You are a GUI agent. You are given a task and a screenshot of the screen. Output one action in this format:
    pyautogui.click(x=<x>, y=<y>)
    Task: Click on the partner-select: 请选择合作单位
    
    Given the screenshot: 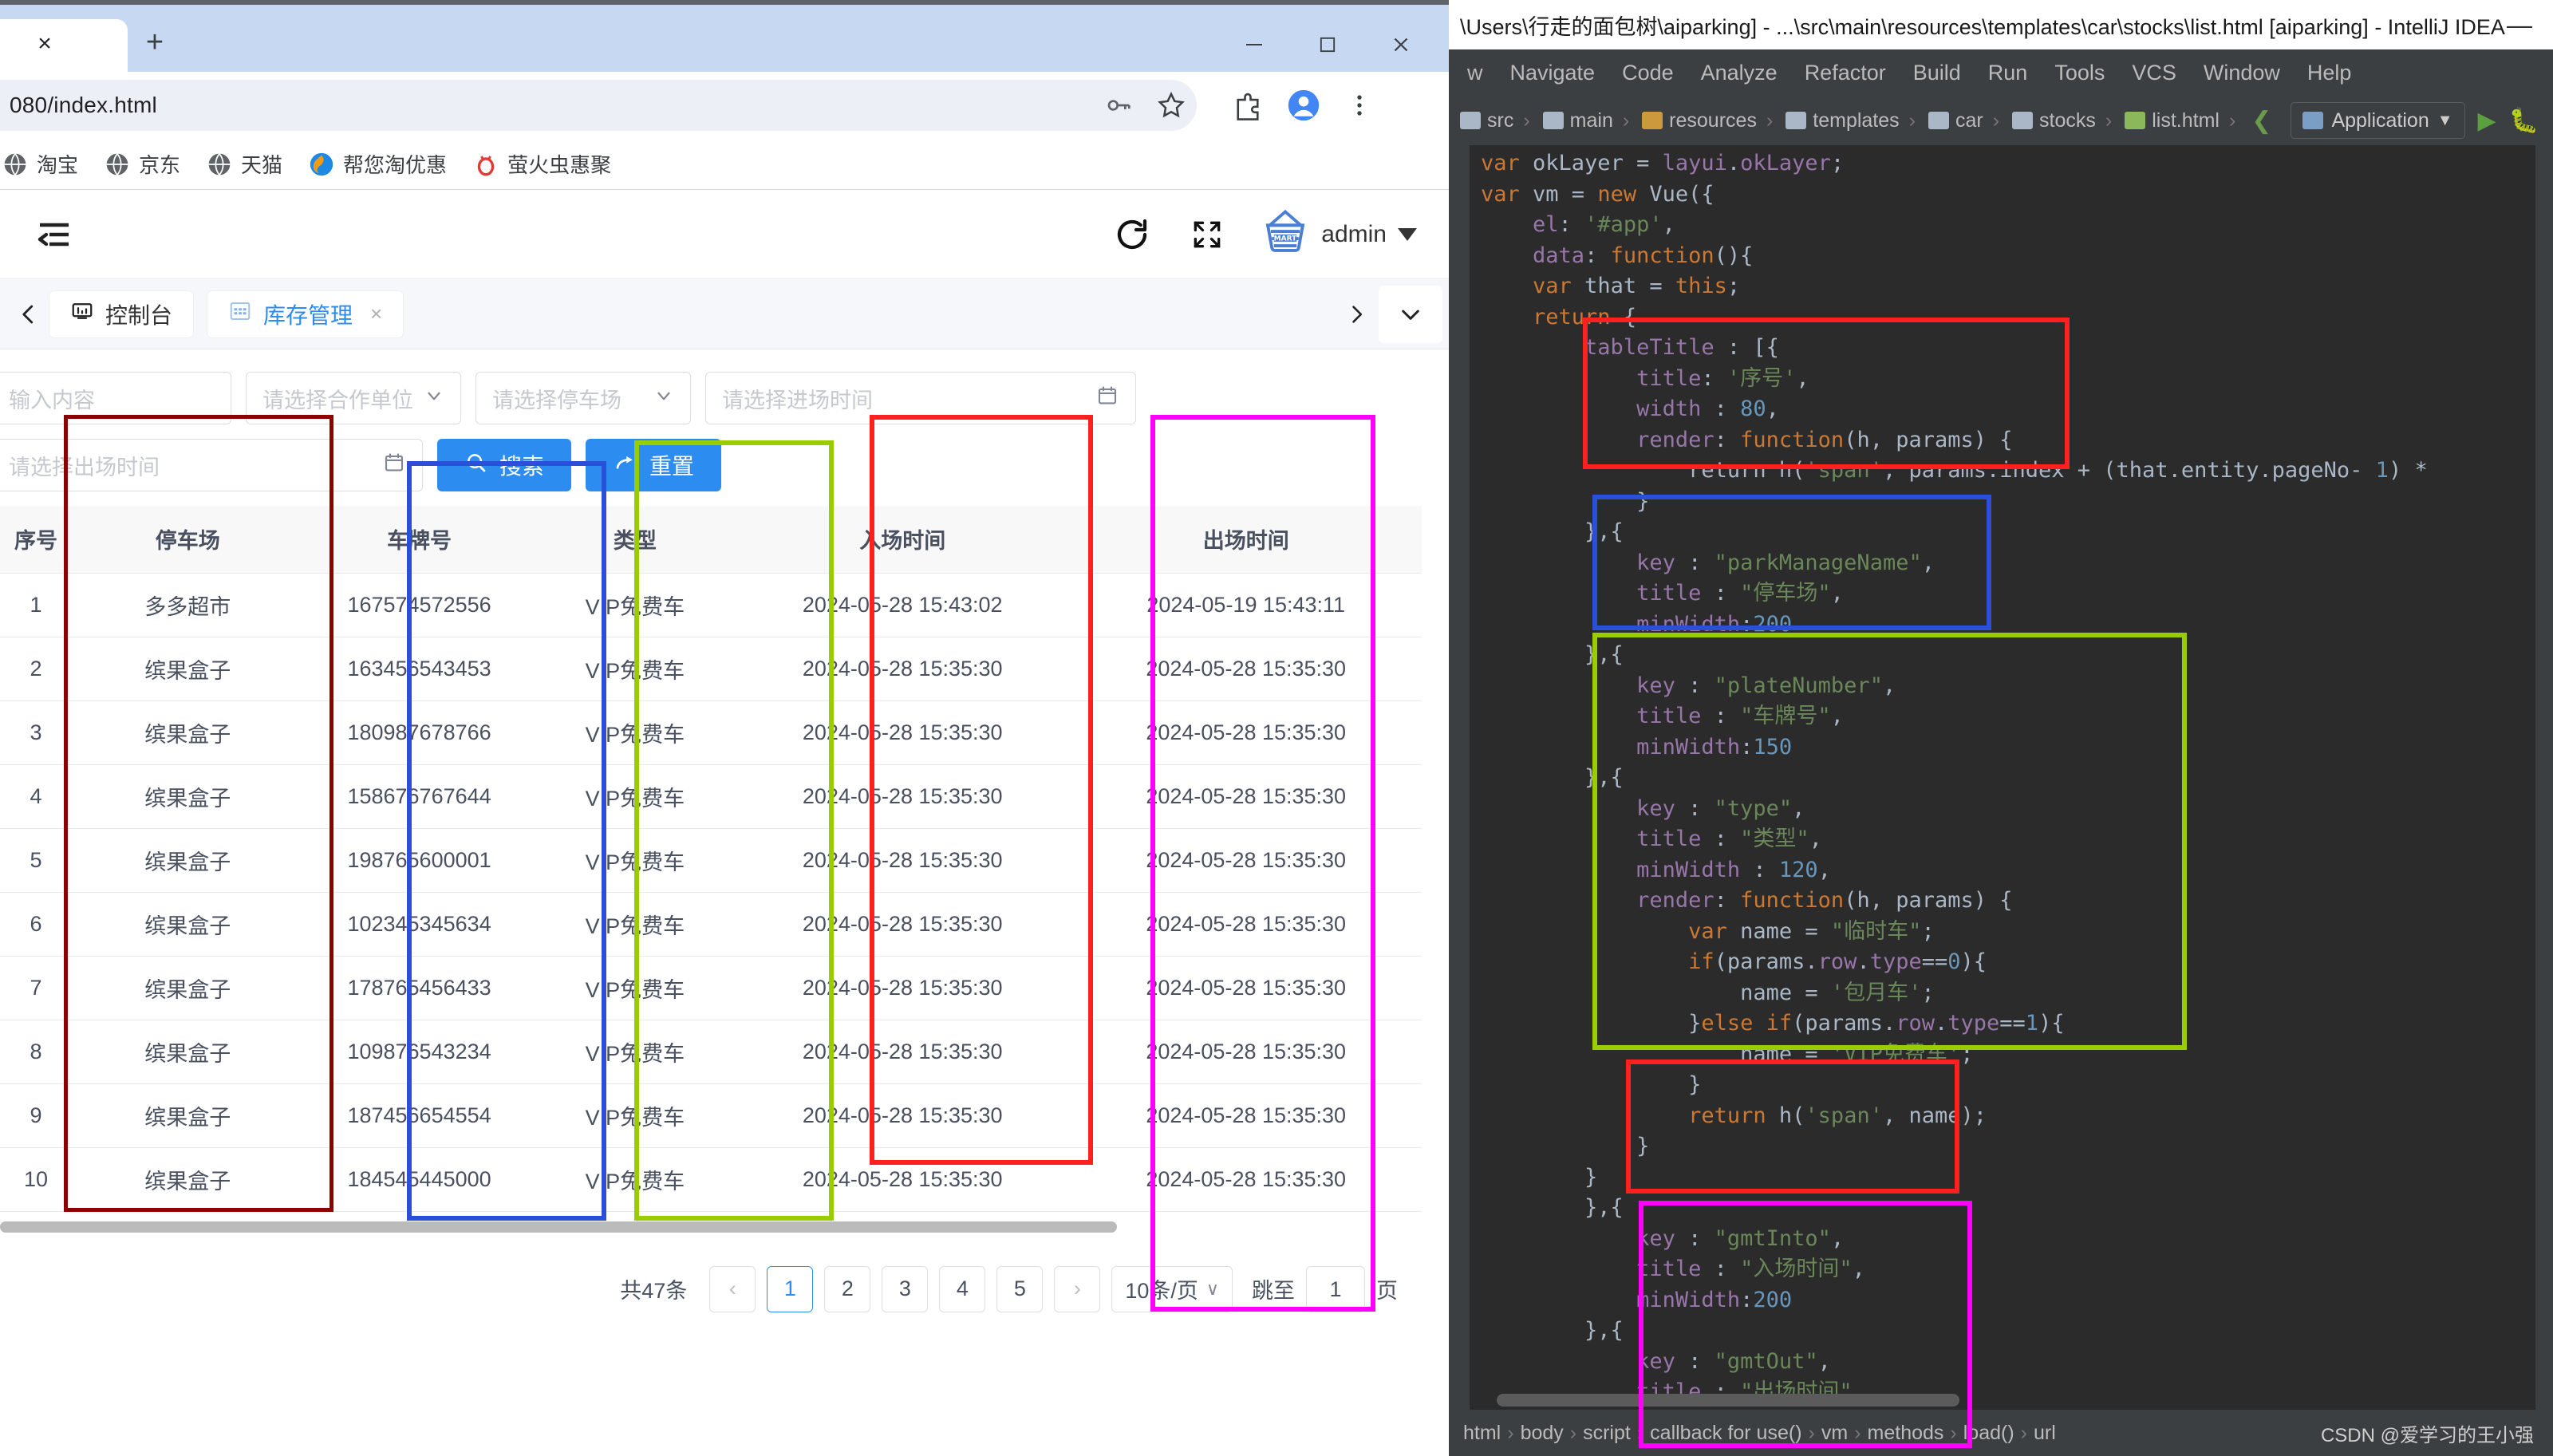 What is the action you would take?
    pyautogui.click(x=353, y=398)
    